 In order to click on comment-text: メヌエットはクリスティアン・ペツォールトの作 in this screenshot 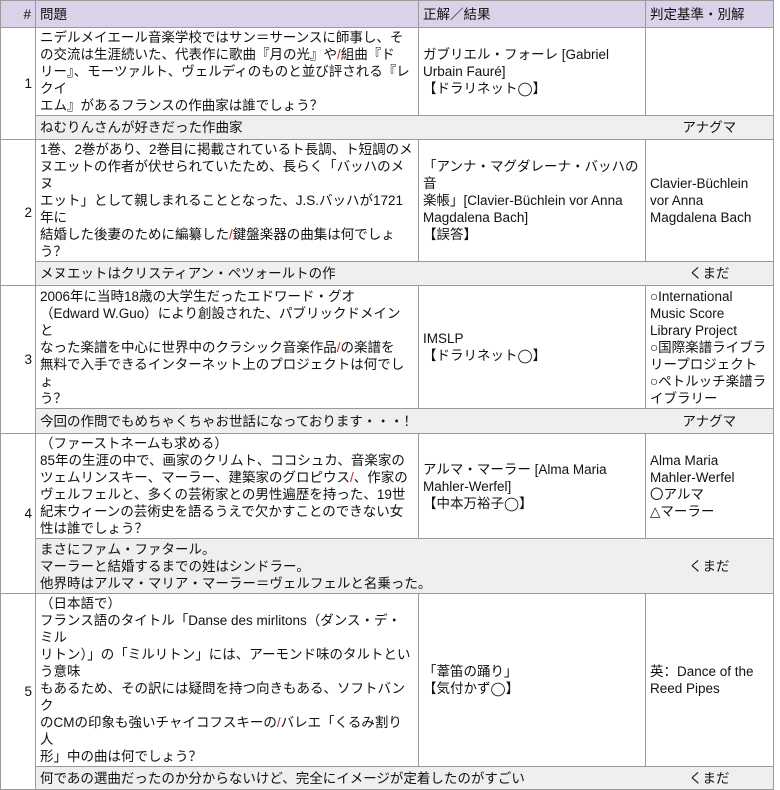, I will do `click(340, 273)`.